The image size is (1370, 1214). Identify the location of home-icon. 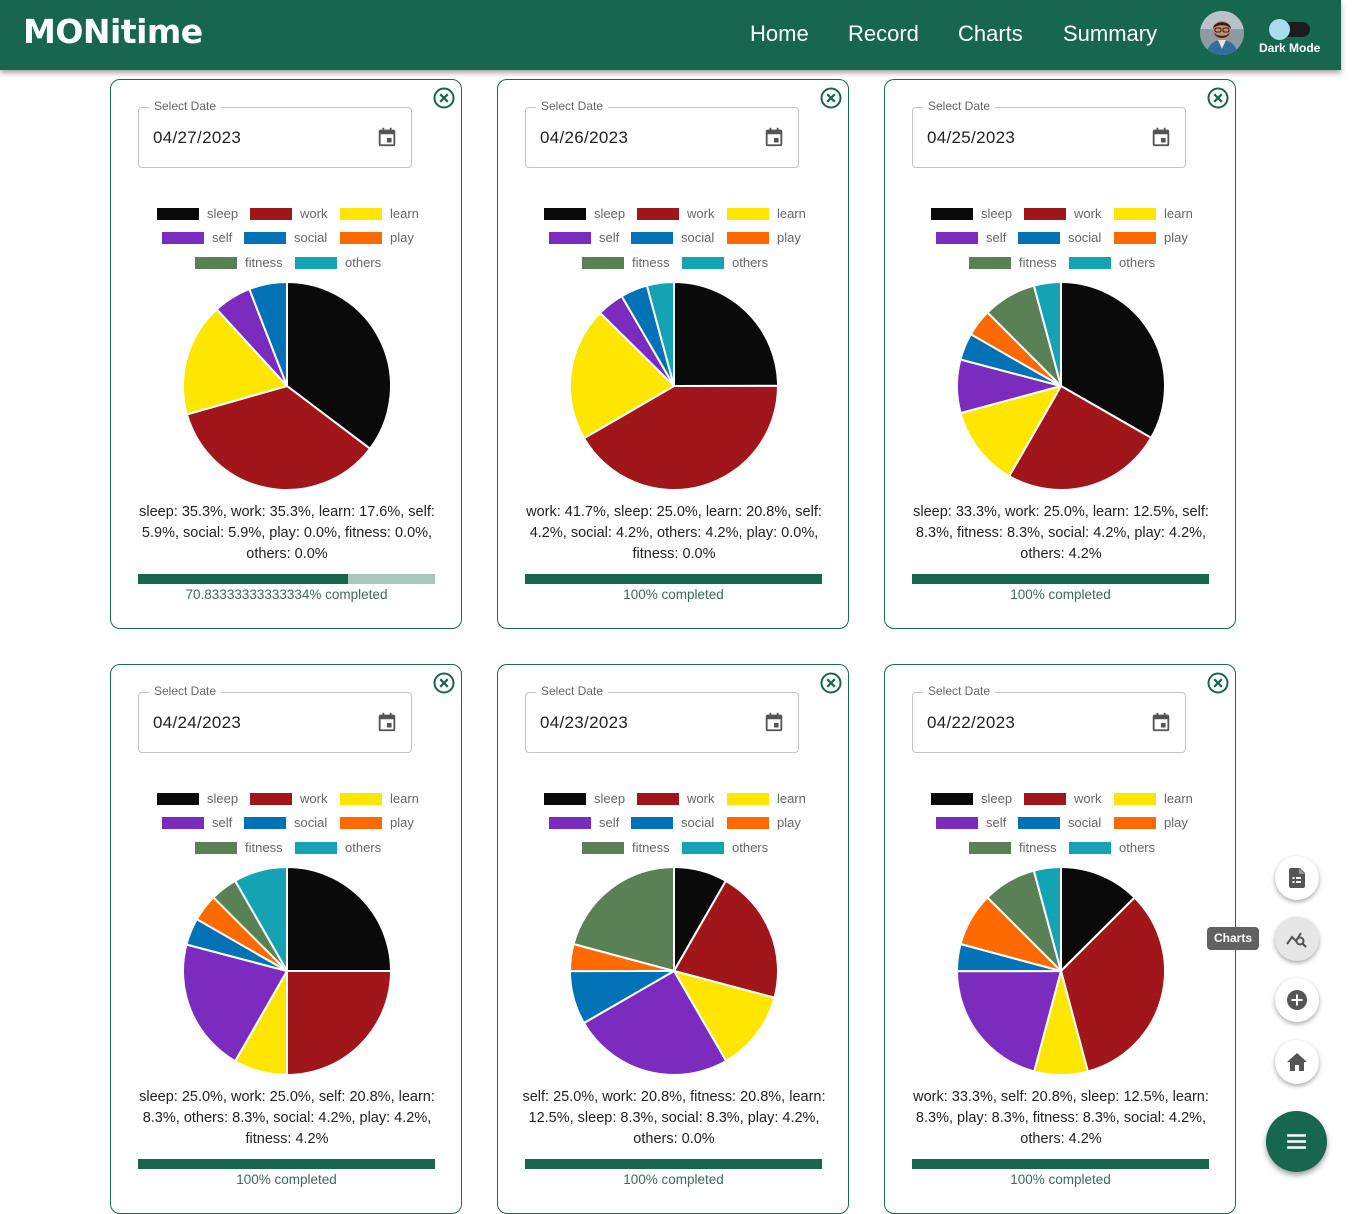
(1297, 1062).